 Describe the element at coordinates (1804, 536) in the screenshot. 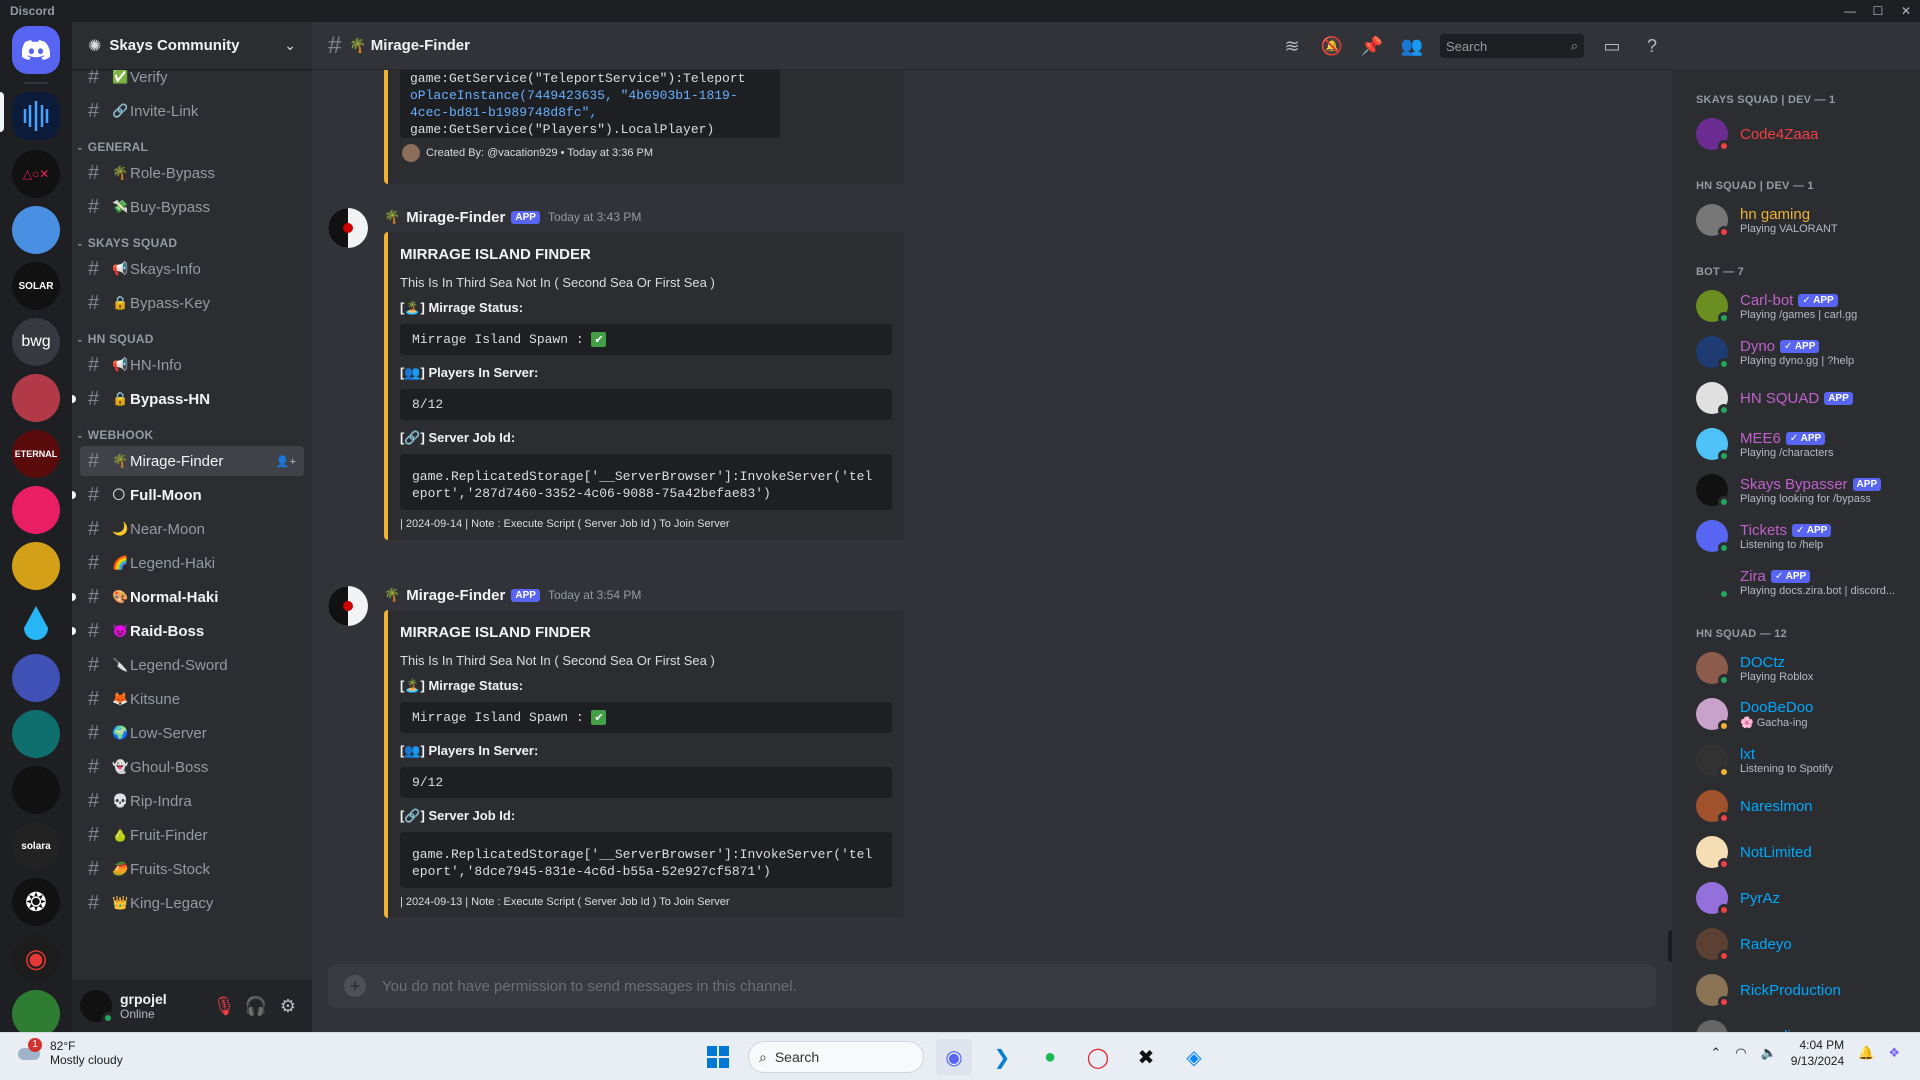

I see `member-item: Tickets ✓ APP Listening to /help` at that location.